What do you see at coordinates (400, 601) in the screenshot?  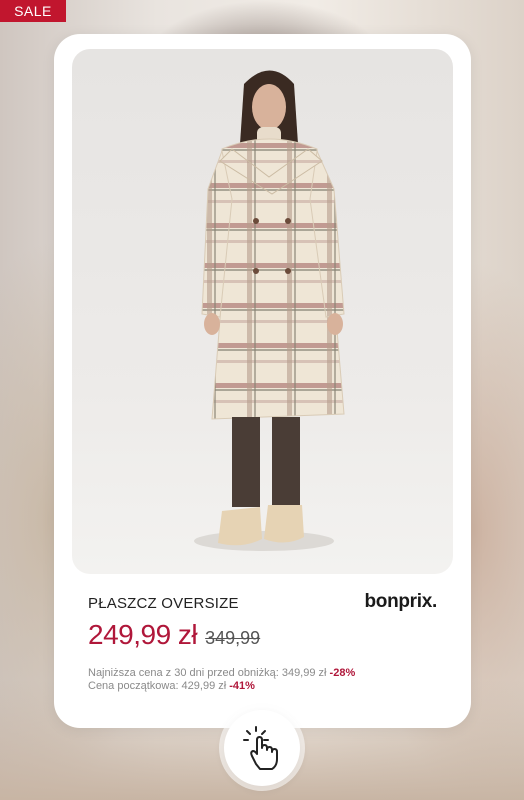 I see `brand-logo: bonprix.` at bounding box center [400, 601].